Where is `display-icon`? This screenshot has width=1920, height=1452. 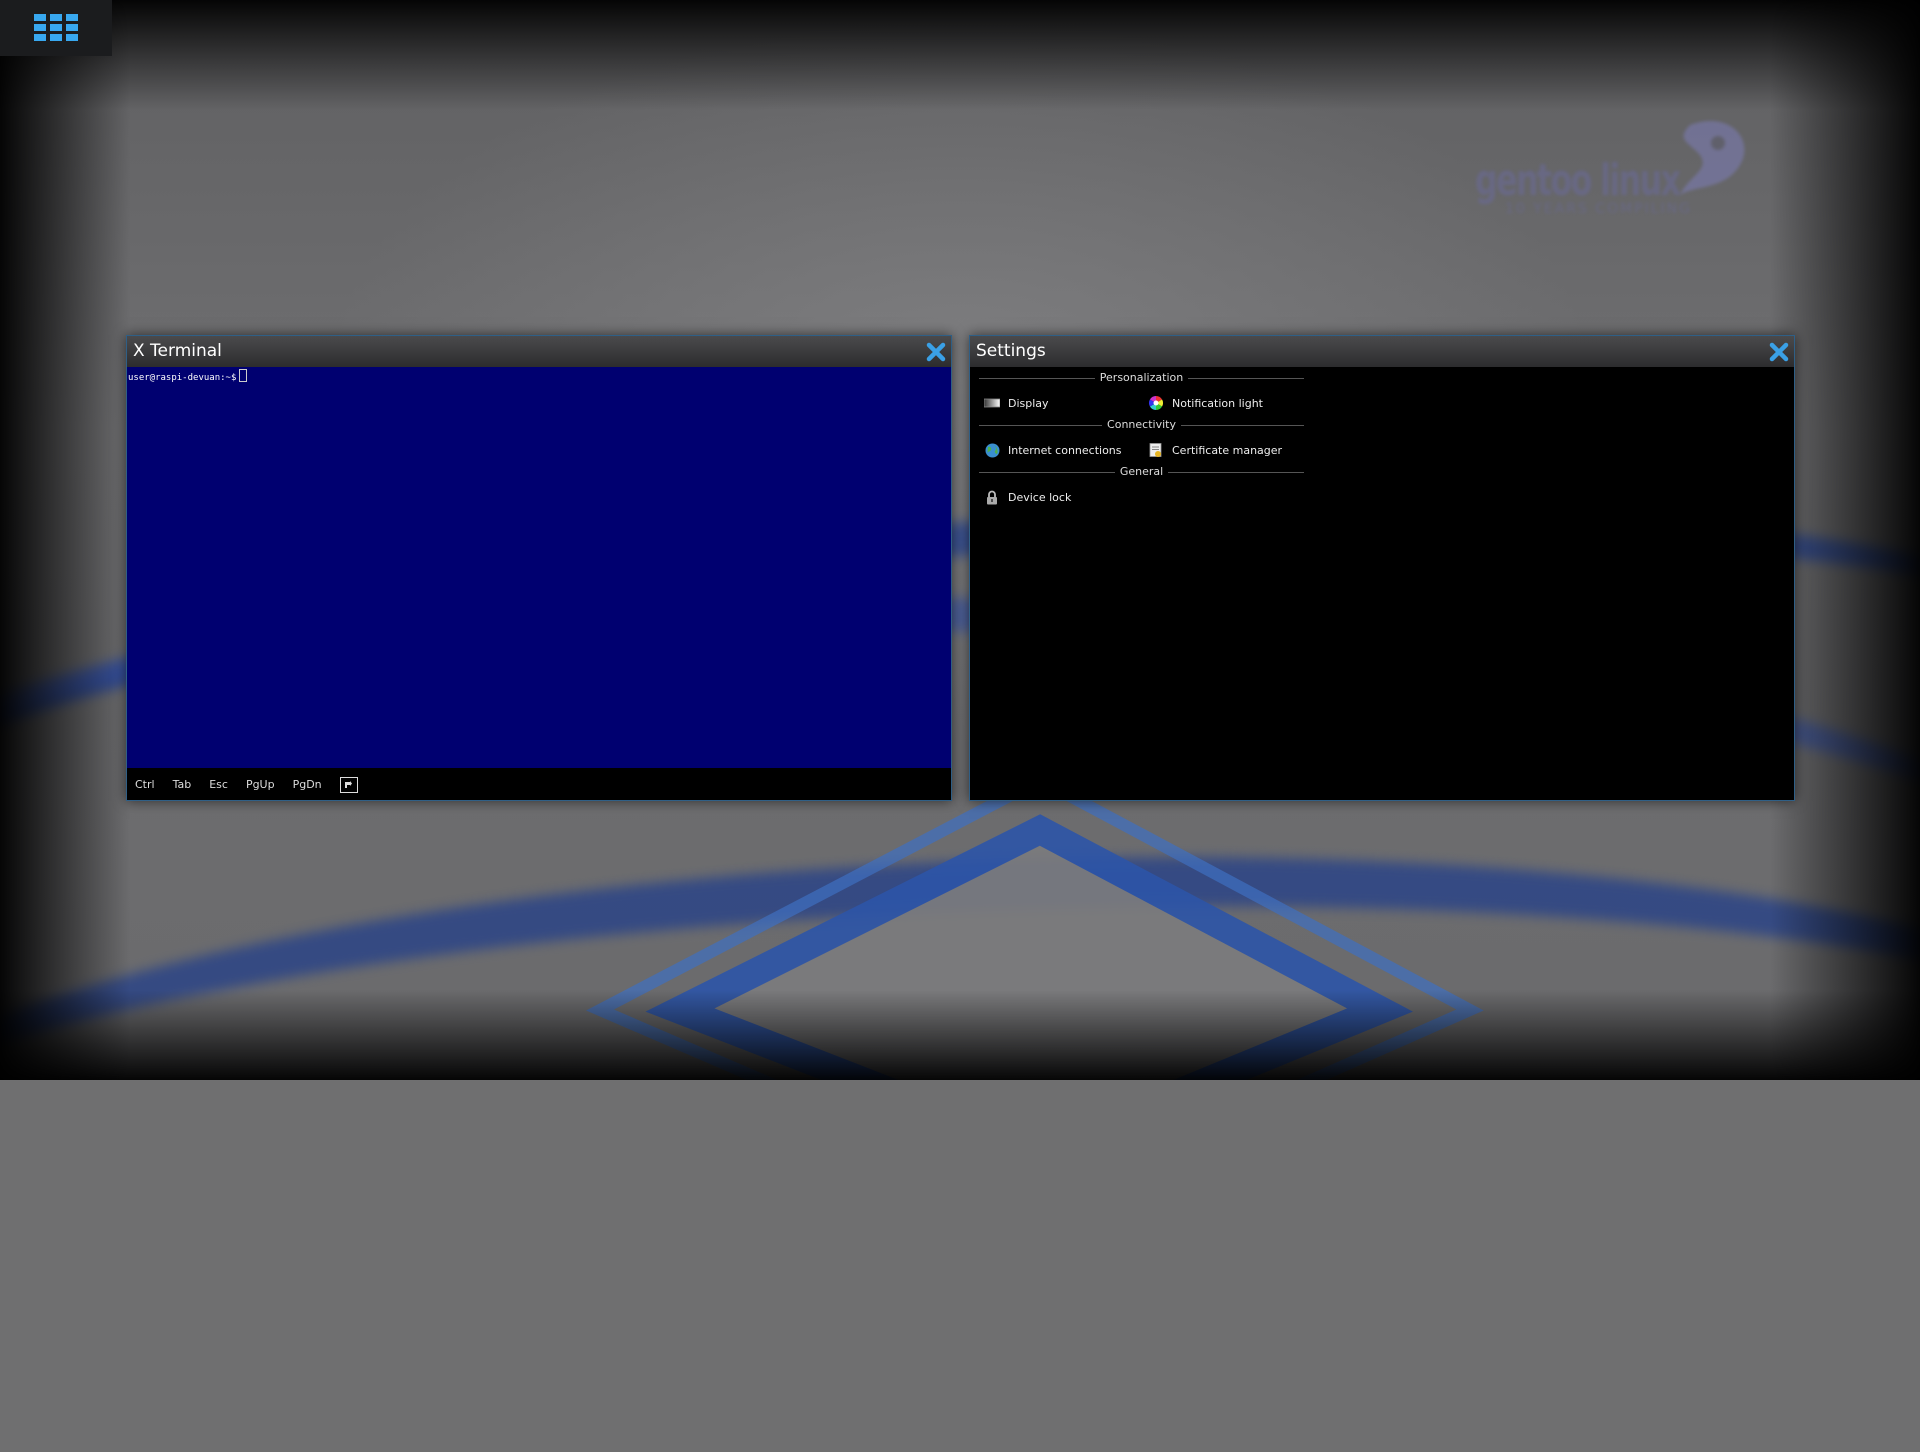
display-icon is located at coordinates (992, 403).